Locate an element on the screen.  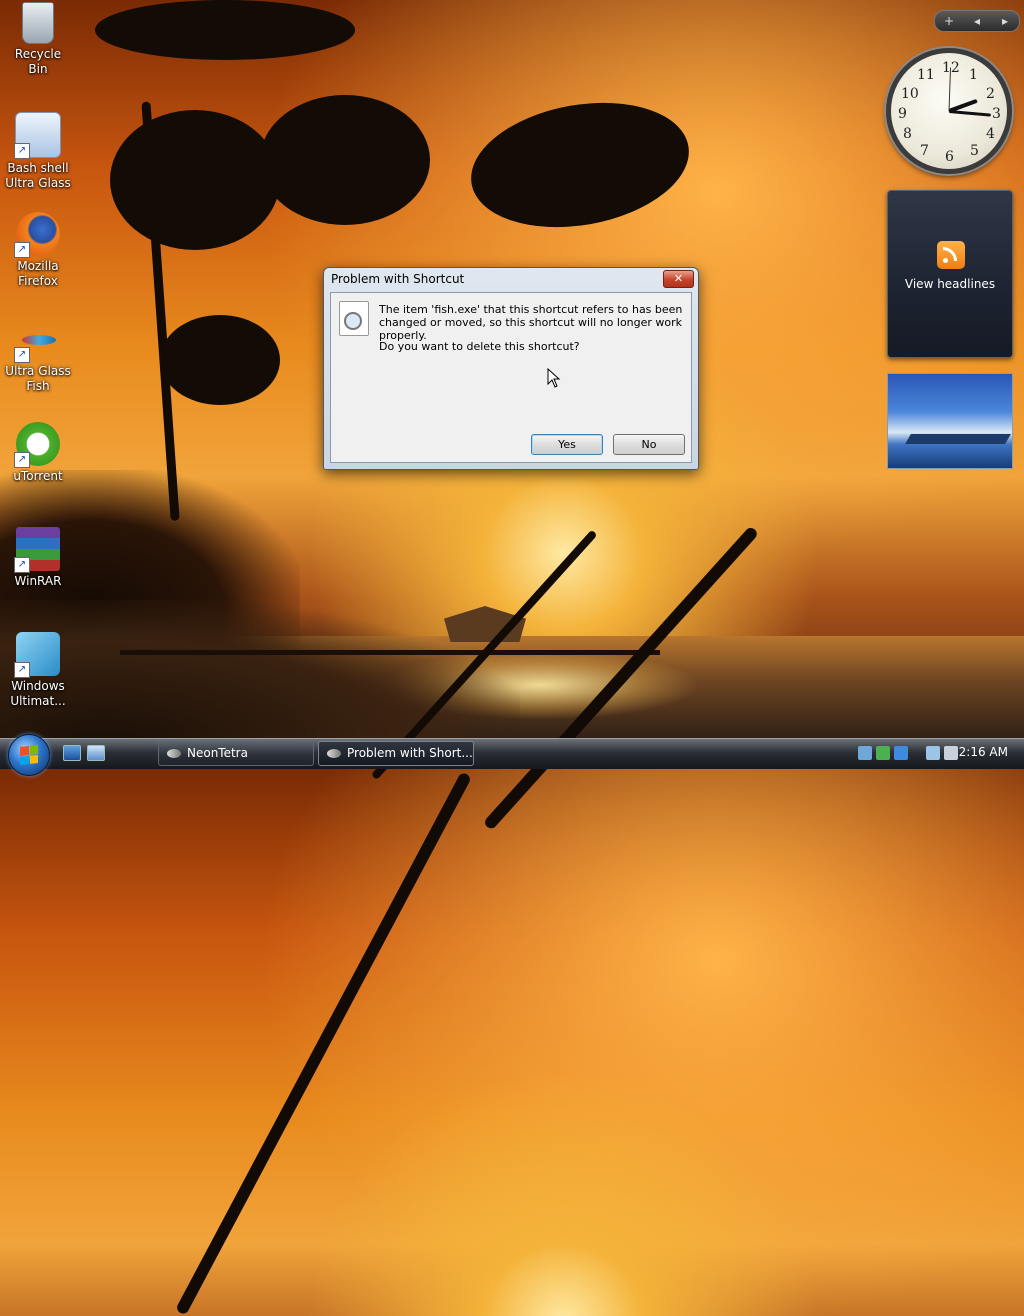
taskbar-clock: 2:16 AM is located at coordinates (983, 752).